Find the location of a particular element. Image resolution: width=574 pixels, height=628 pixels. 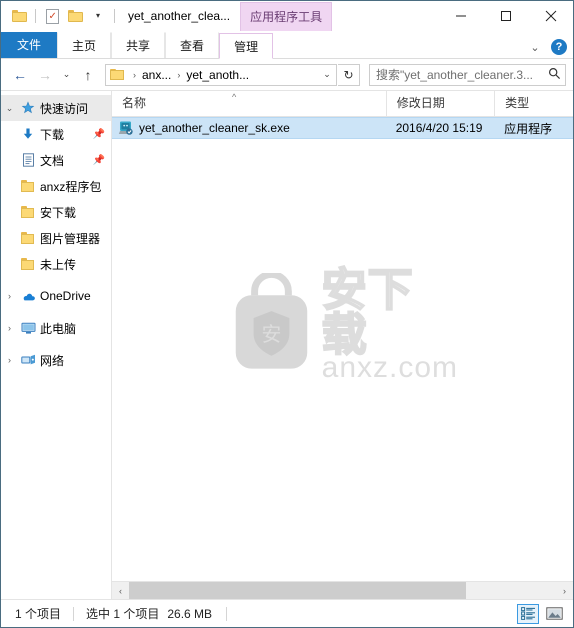

column-headers: 名称 修改日期 类型 ^ is located at coordinates (342, 104).